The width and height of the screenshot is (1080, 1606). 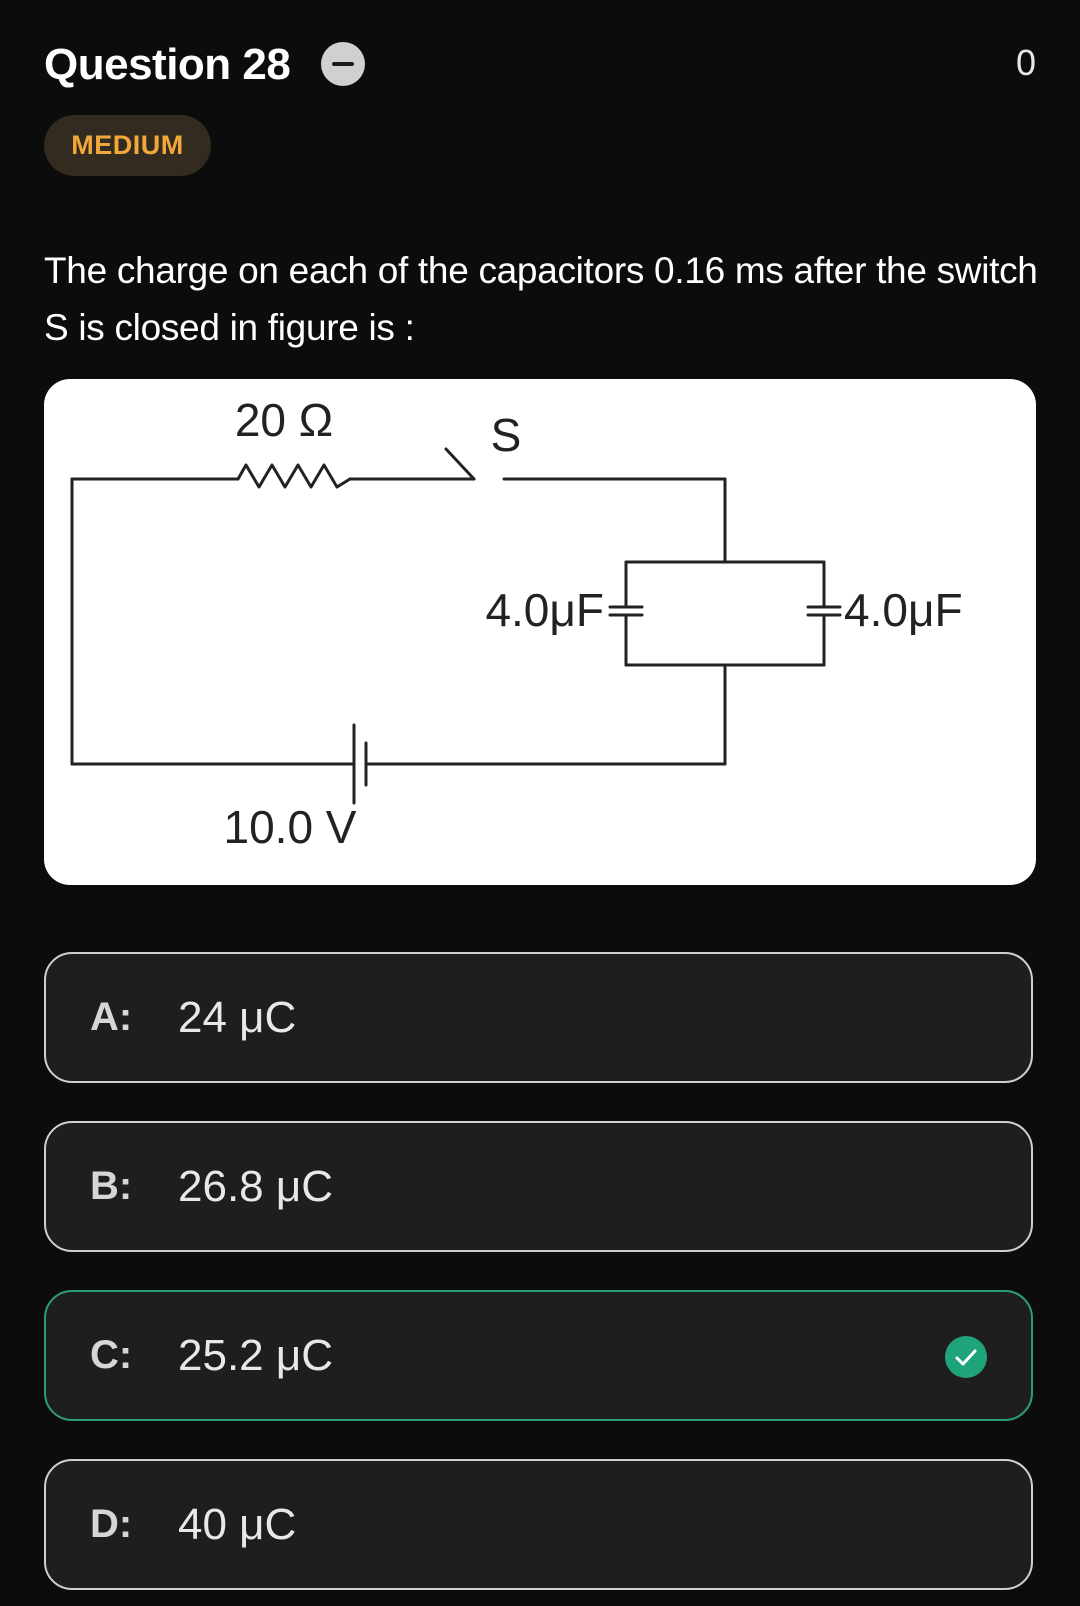 What do you see at coordinates (506, 435) in the screenshot?
I see `switch-label: S` at bounding box center [506, 435].